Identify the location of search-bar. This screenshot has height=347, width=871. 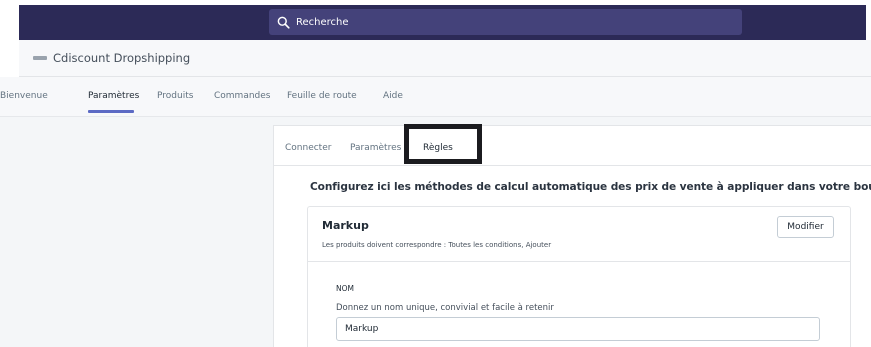
(505, 22).